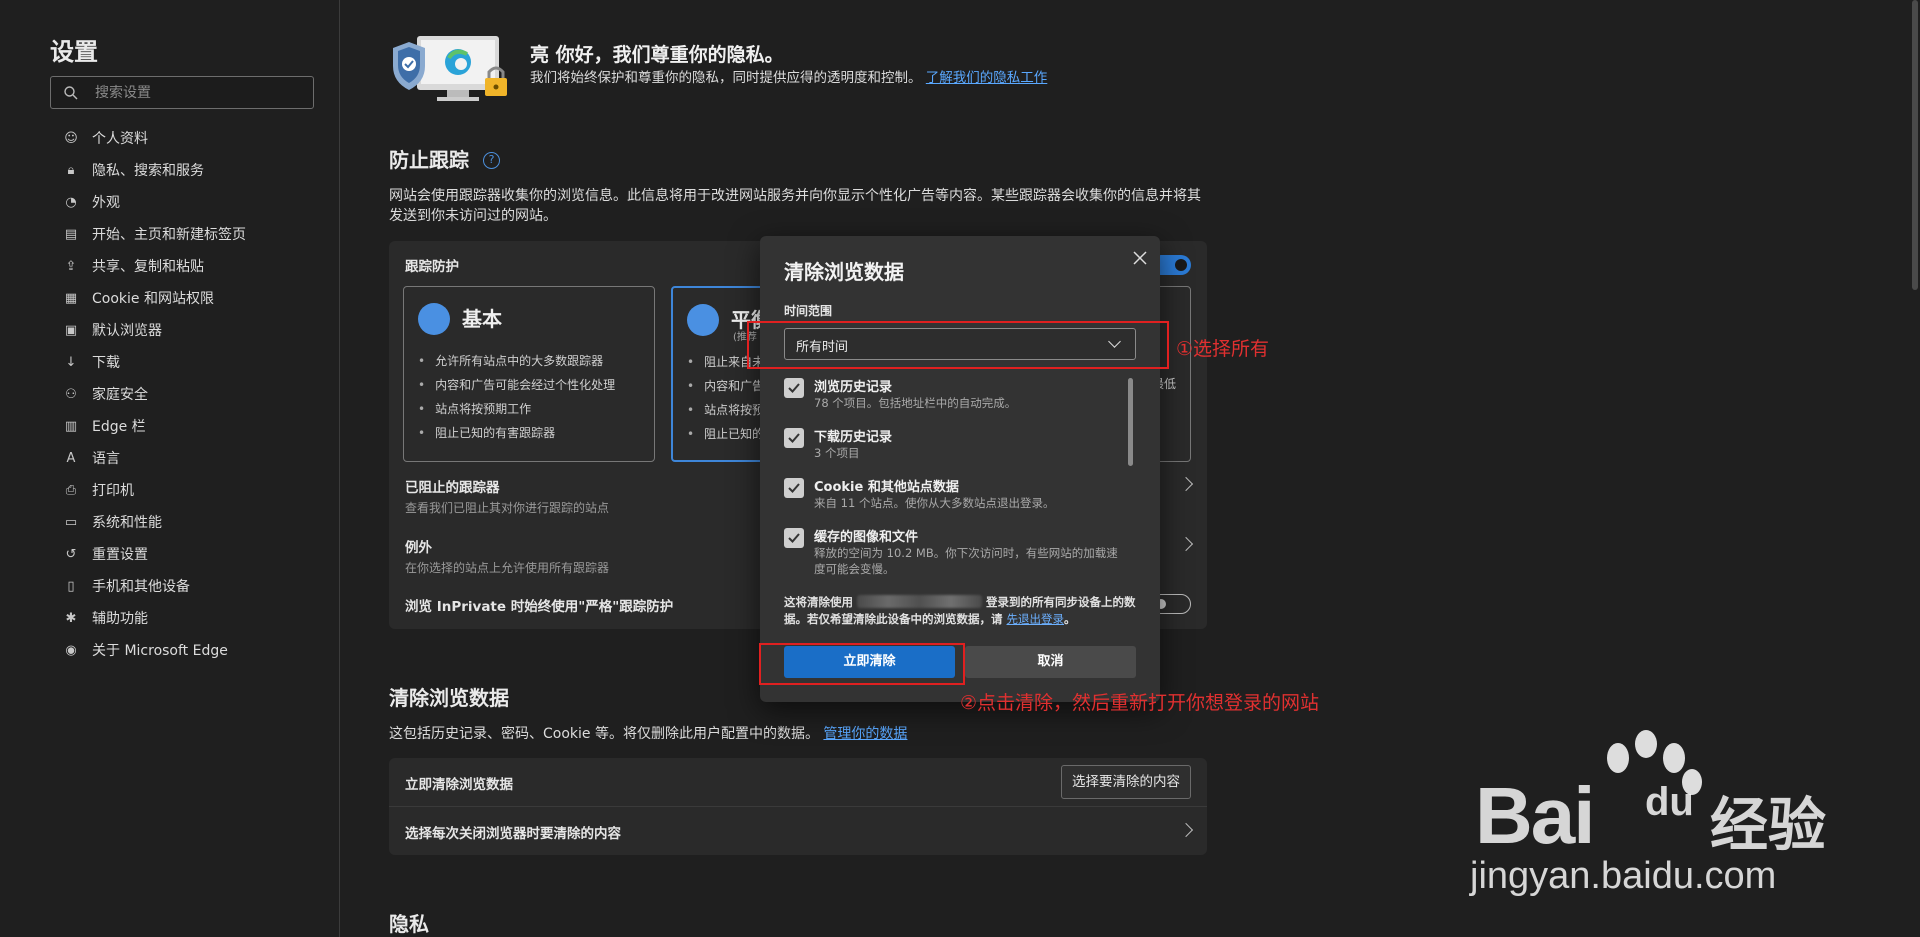 The width and height of the screenshot is (1920, 937). Describe the element at coordinates (987, 78) in the screenshot. I see `privacy-learn-more-link: 了解我们的隐私工作` at that location.